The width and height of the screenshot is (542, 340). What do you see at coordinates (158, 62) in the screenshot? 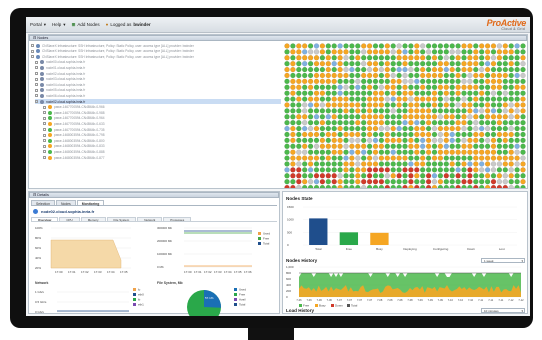
I see `tree-host-row: node00.cloud.sophia.inria.fr` at bounding box center [158, 62].